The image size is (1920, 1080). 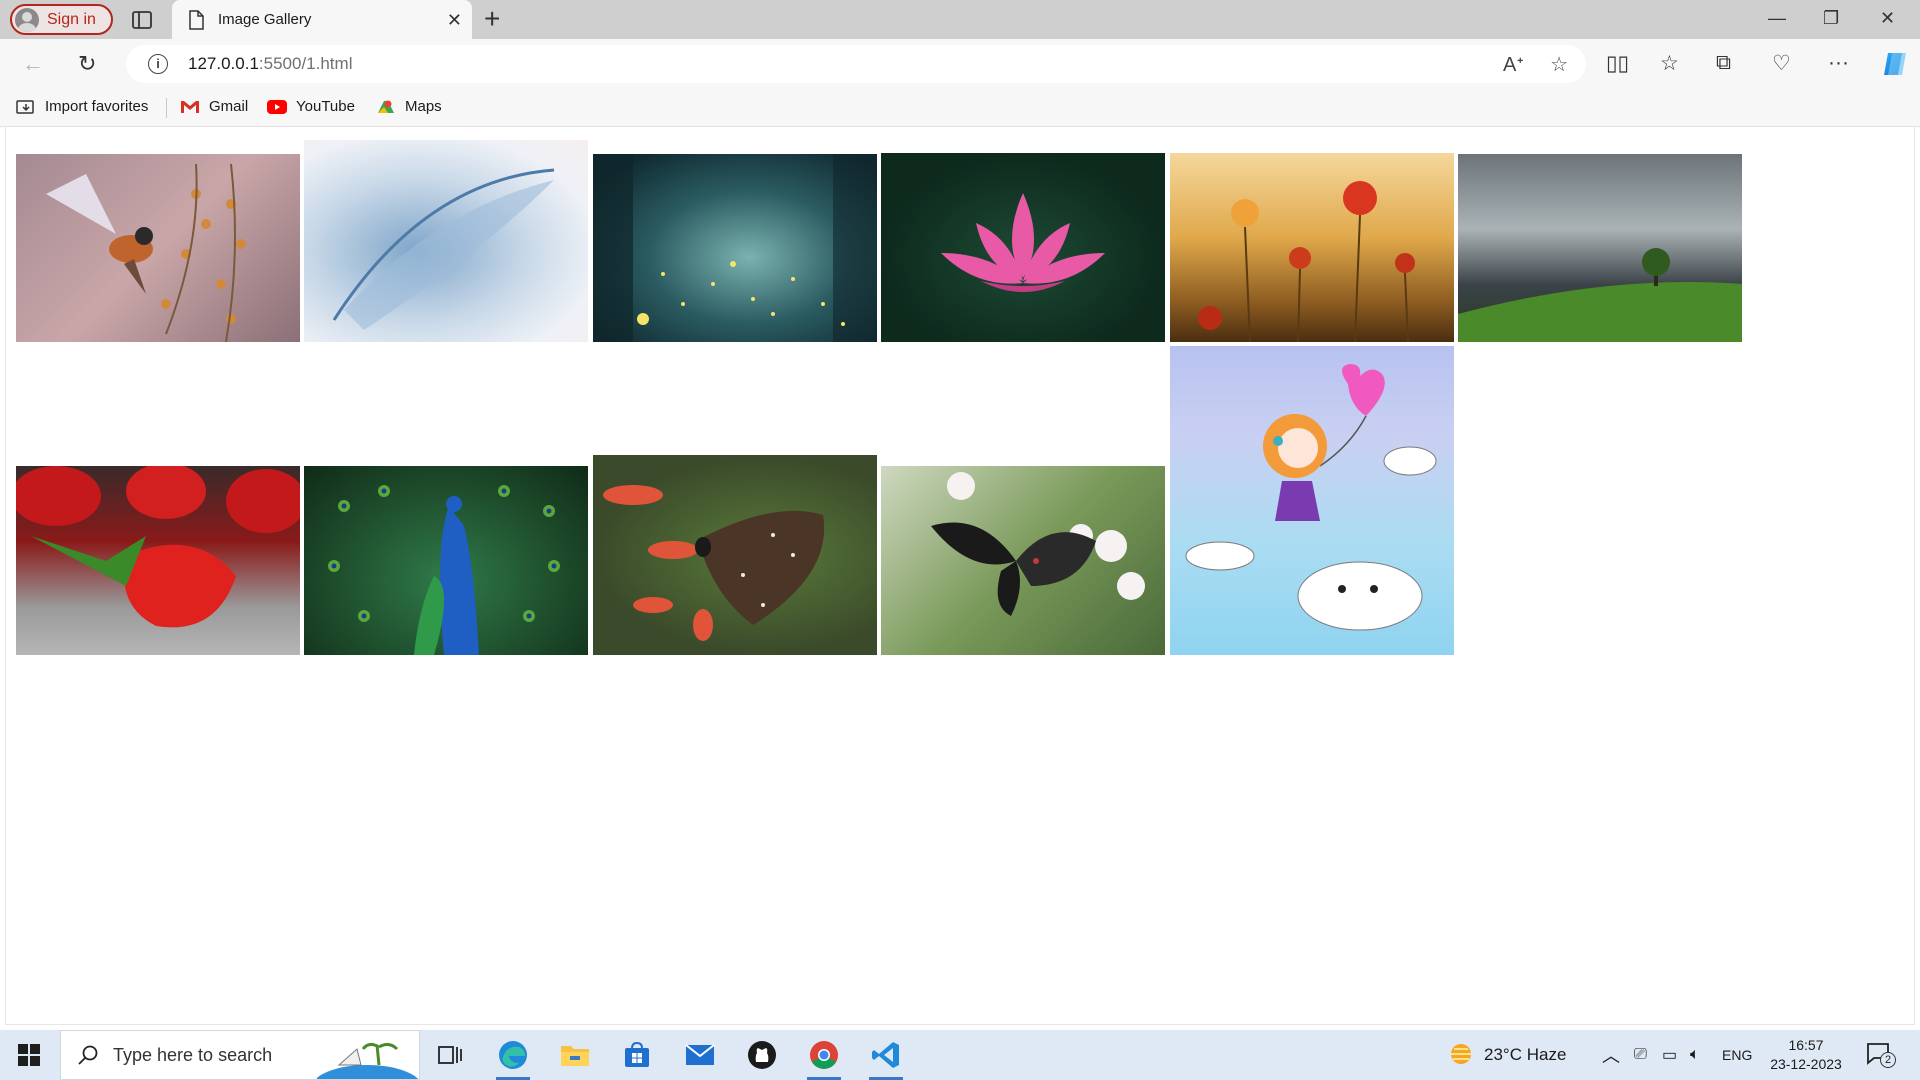 What do you see at coordinates (158, 64) in the screenshot?
I see `site-info-icon: i` at bounding box center [158, 64].